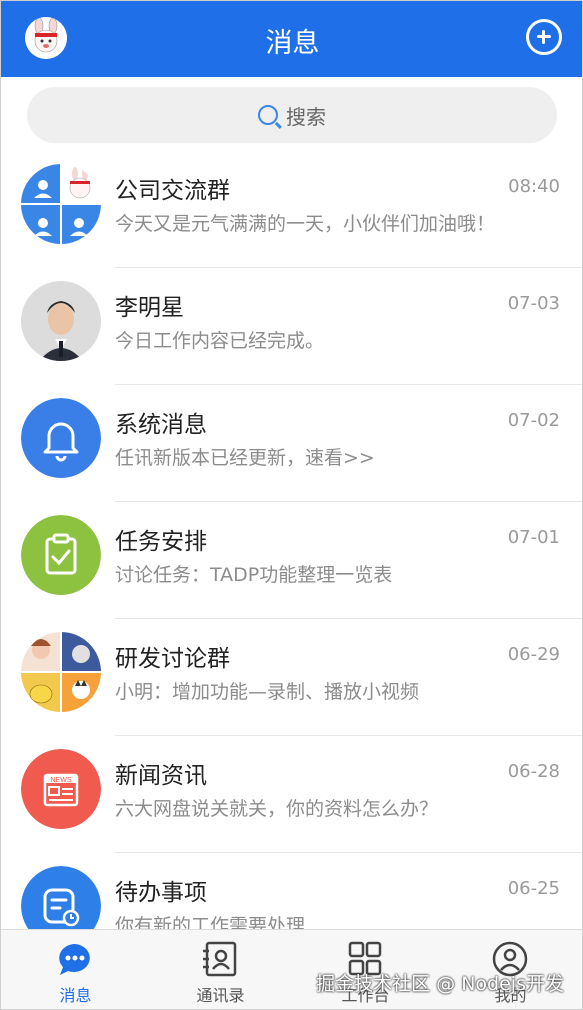 The image size is (583, 1010). What do you see at coordinates (61, 780) in the screenshot?
I see `svg-text: NEWS` at bounding box center [61, 780].